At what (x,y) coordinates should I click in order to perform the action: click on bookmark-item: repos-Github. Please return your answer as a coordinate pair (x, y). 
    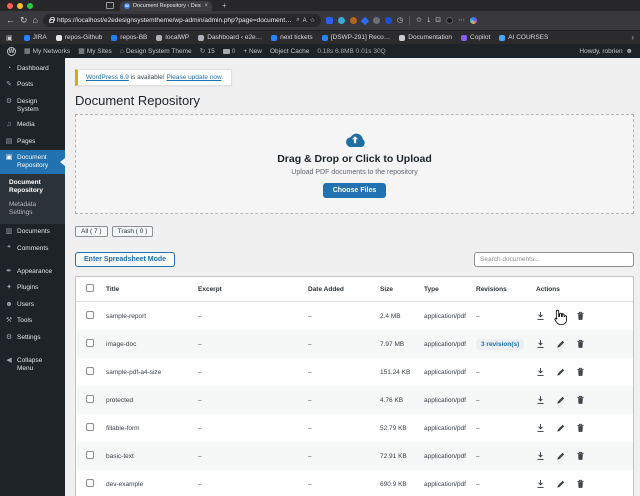
    Looking at the image, I should click on (78, 37).